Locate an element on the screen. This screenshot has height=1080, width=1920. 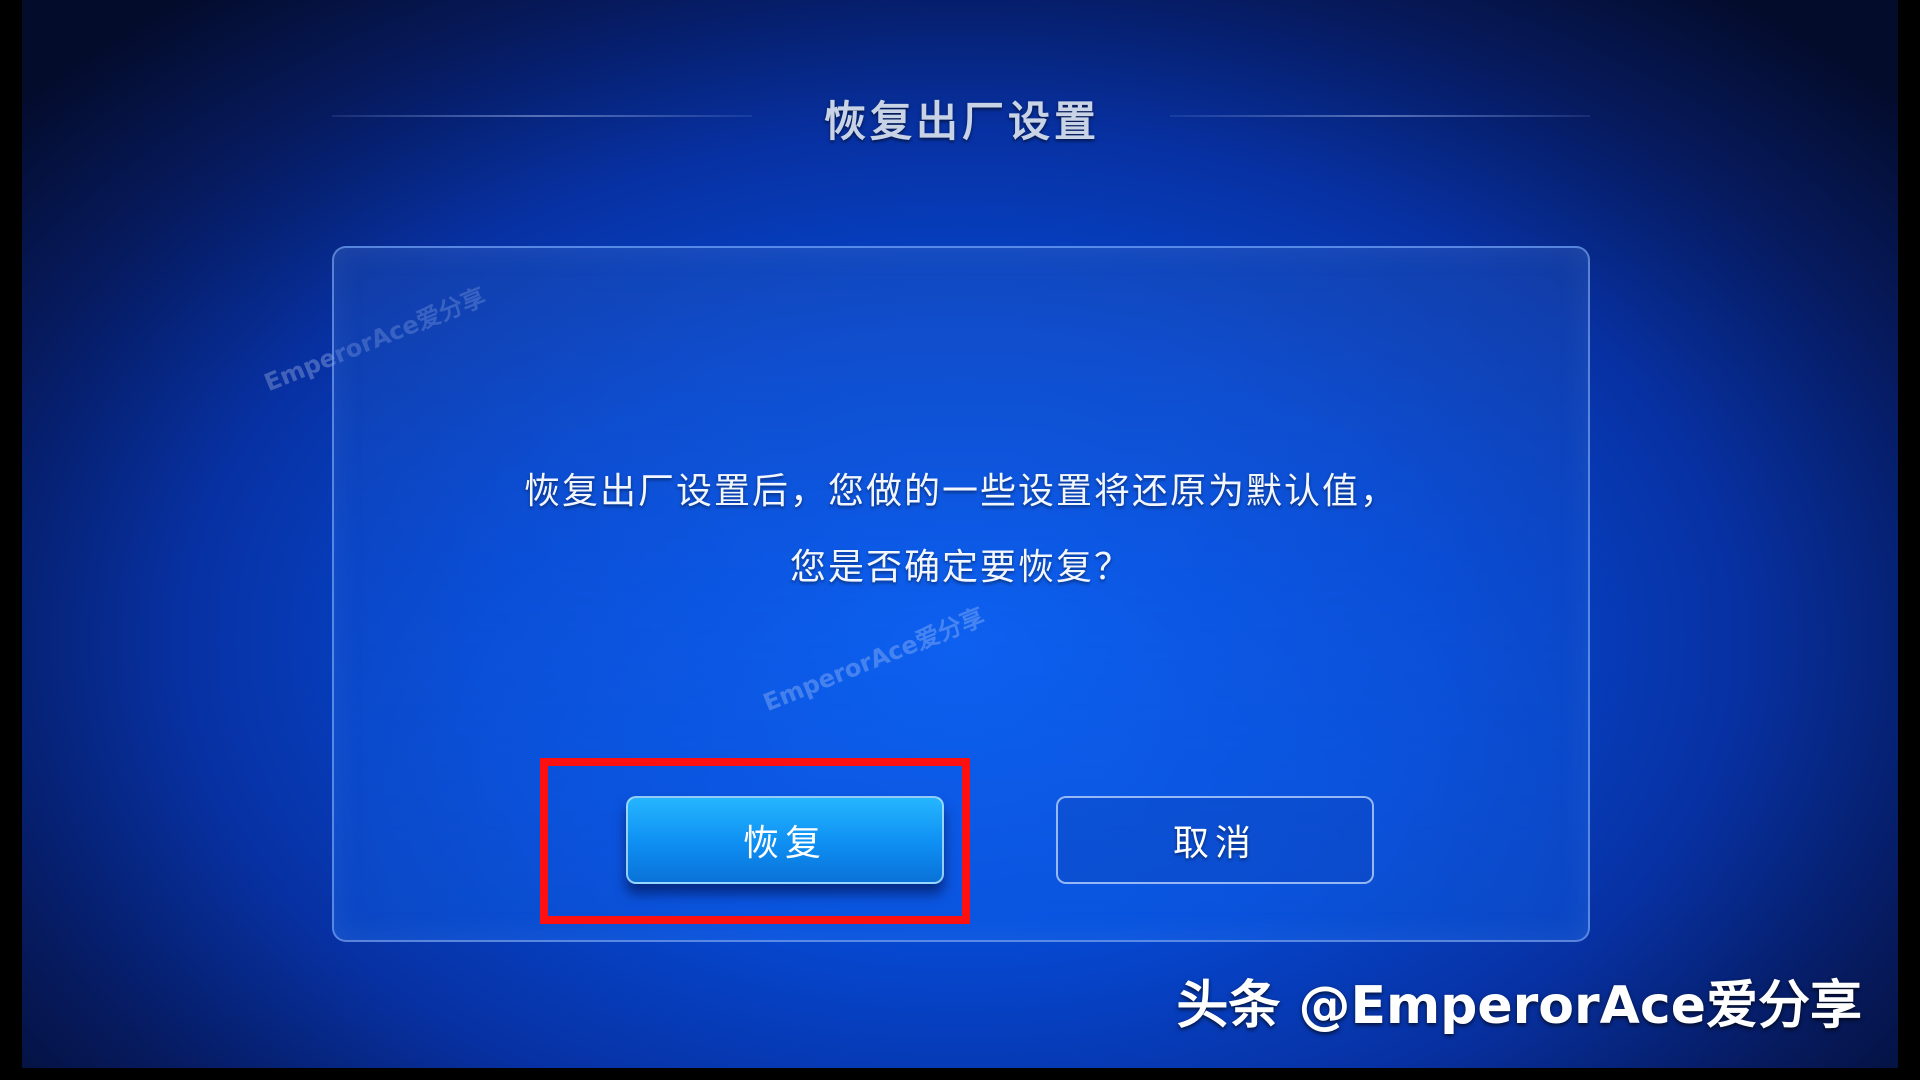
cancel-button: 取消 is located at coordinates (1215, 840).